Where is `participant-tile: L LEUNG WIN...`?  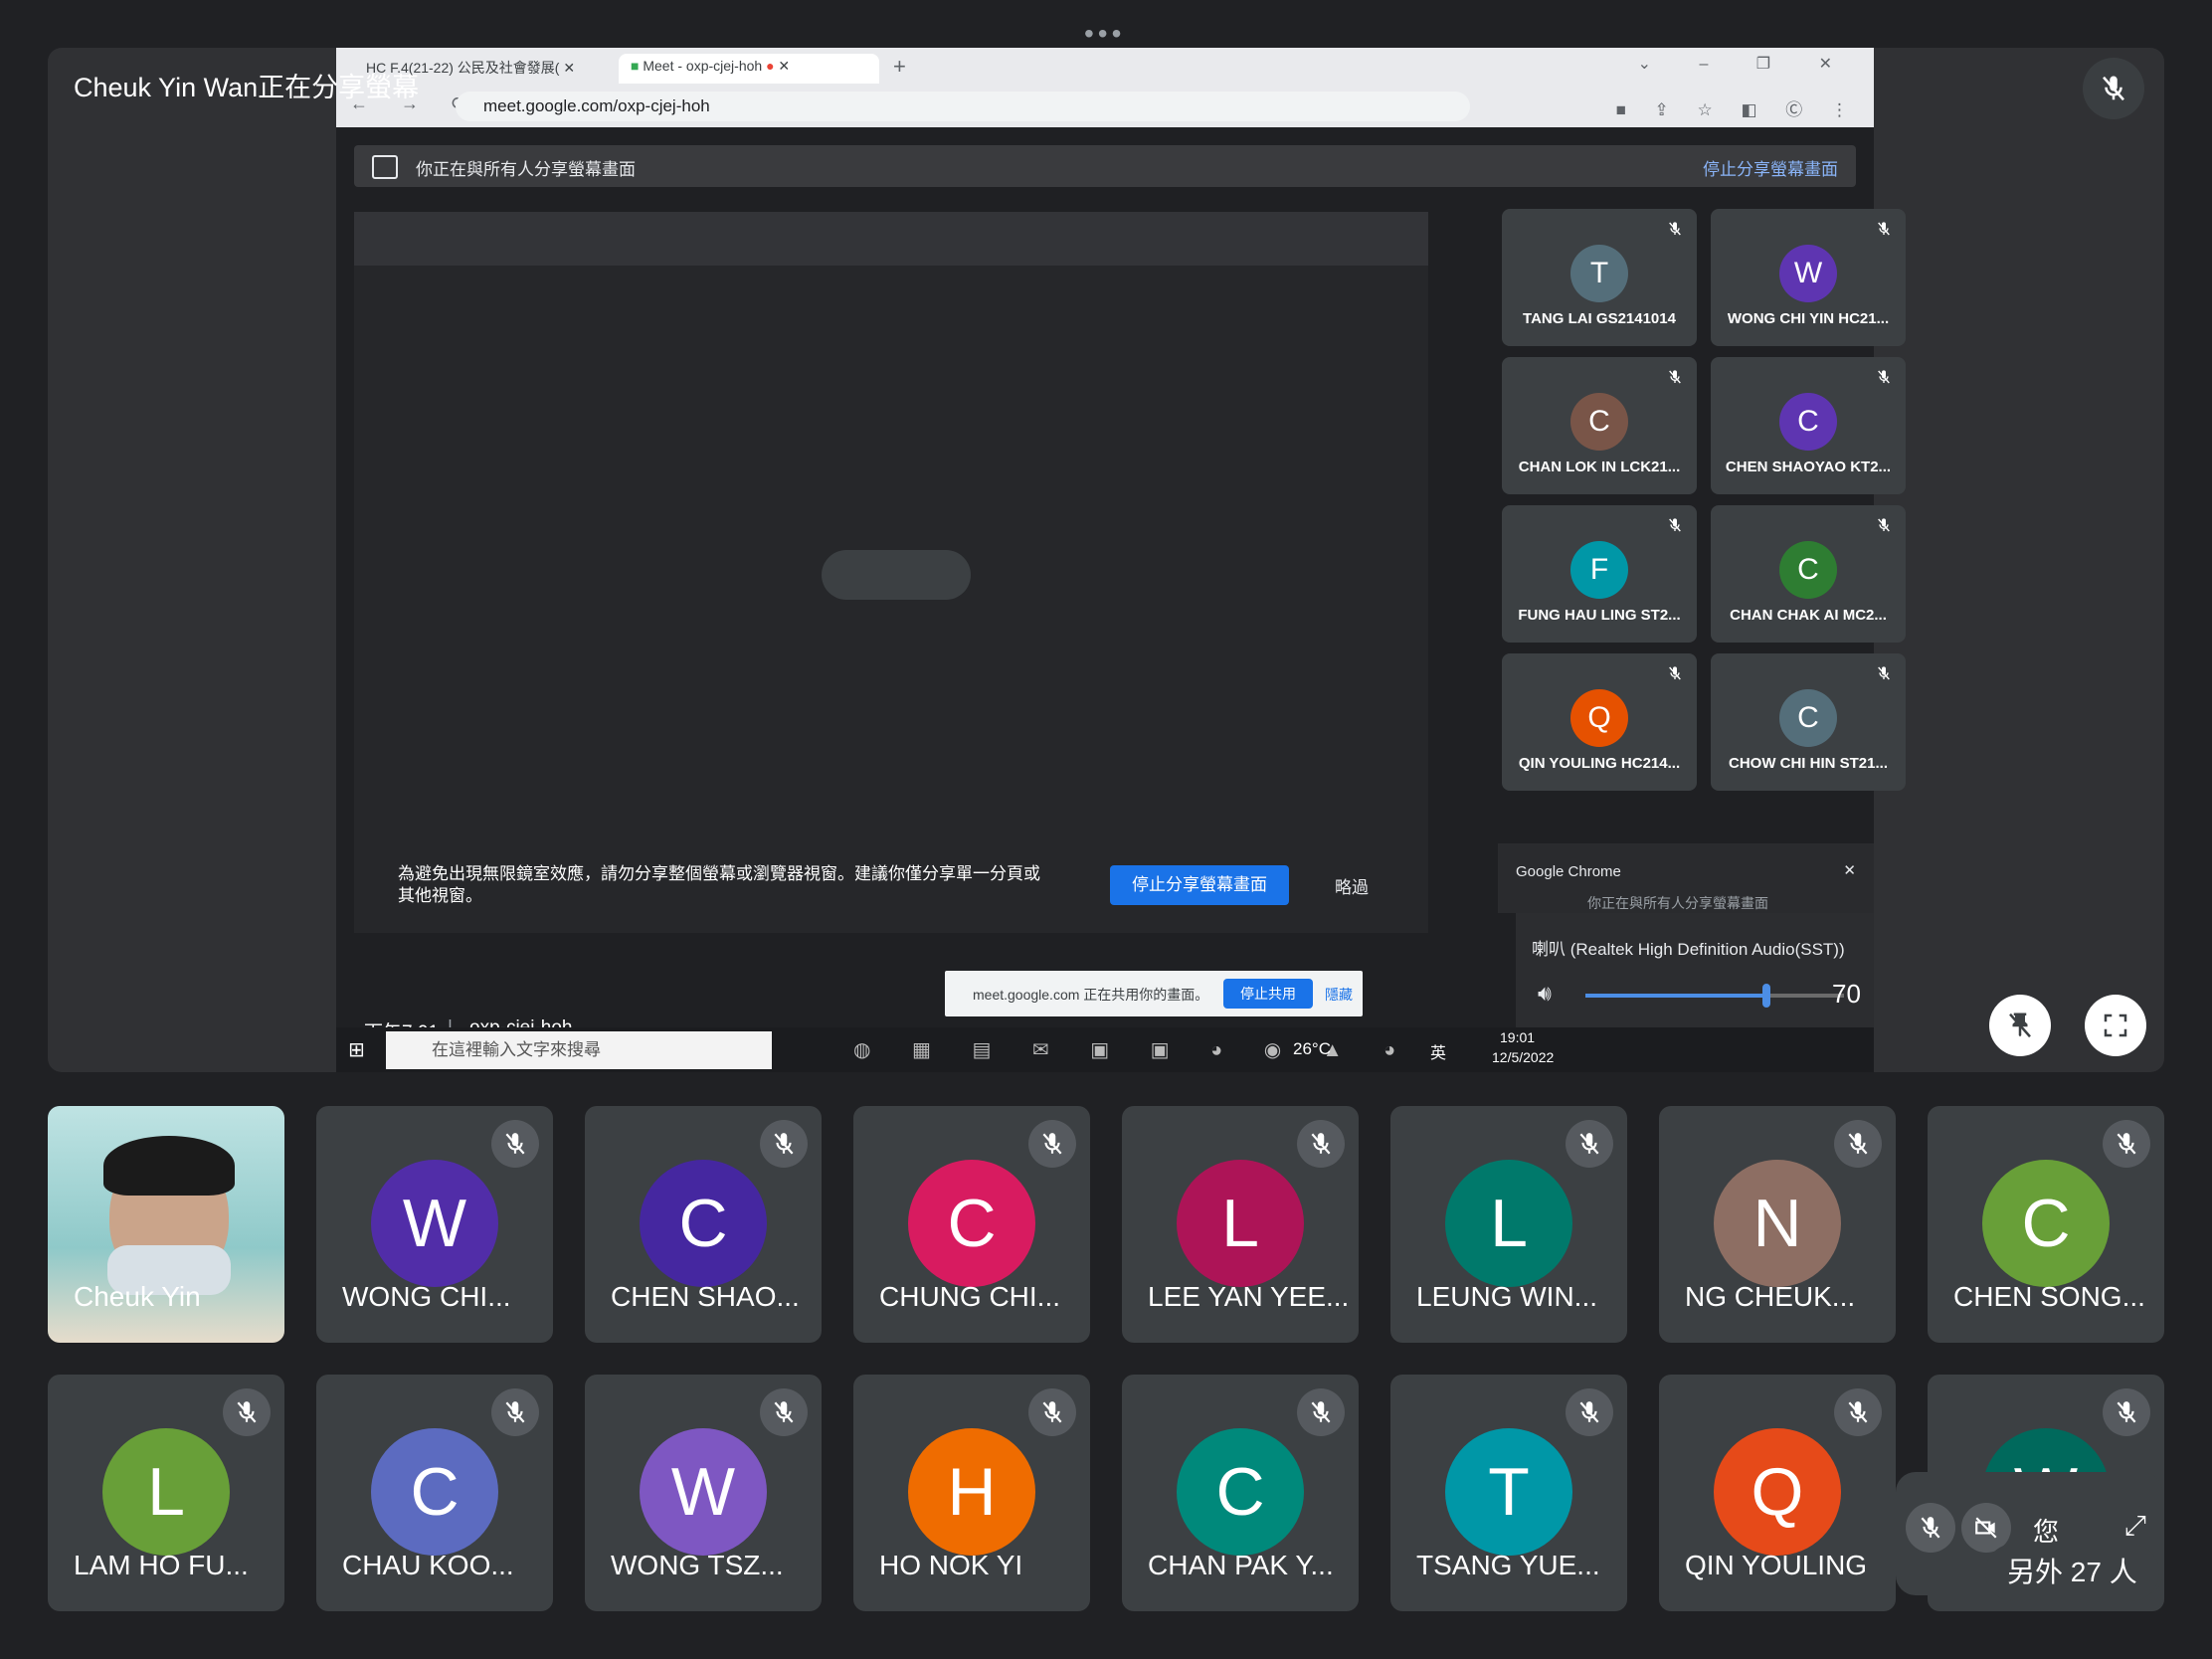
participant-tile: L LEUNG WIN... is located at coordinates (1508, 1224).